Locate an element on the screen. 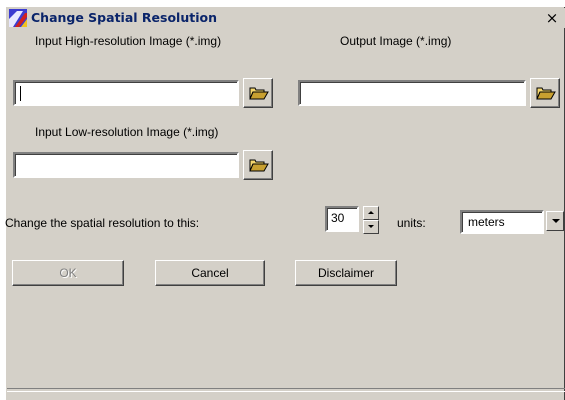 The width and height of the screenshot is (565, 400). low-res-label: Input Low-resolution Image (*.img) is located at coordinates (127, 132).